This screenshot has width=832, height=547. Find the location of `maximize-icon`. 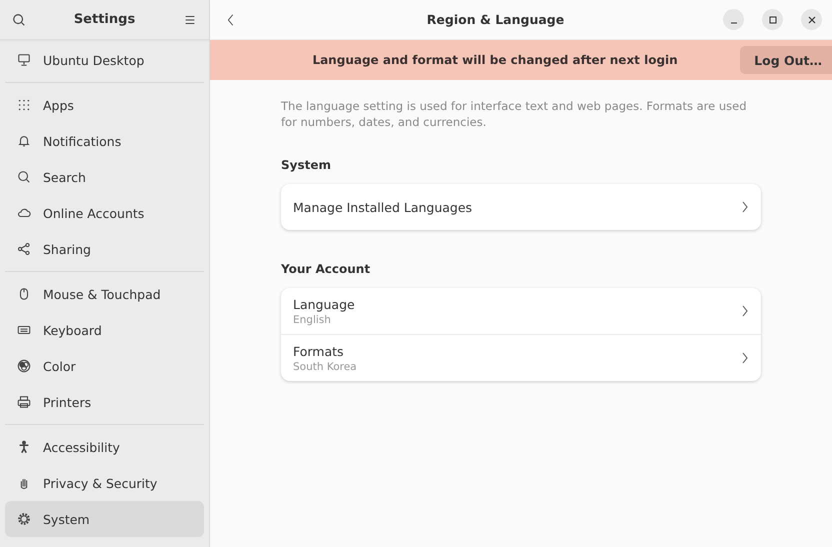

maximize-icon is located at coordinates (772, 20).